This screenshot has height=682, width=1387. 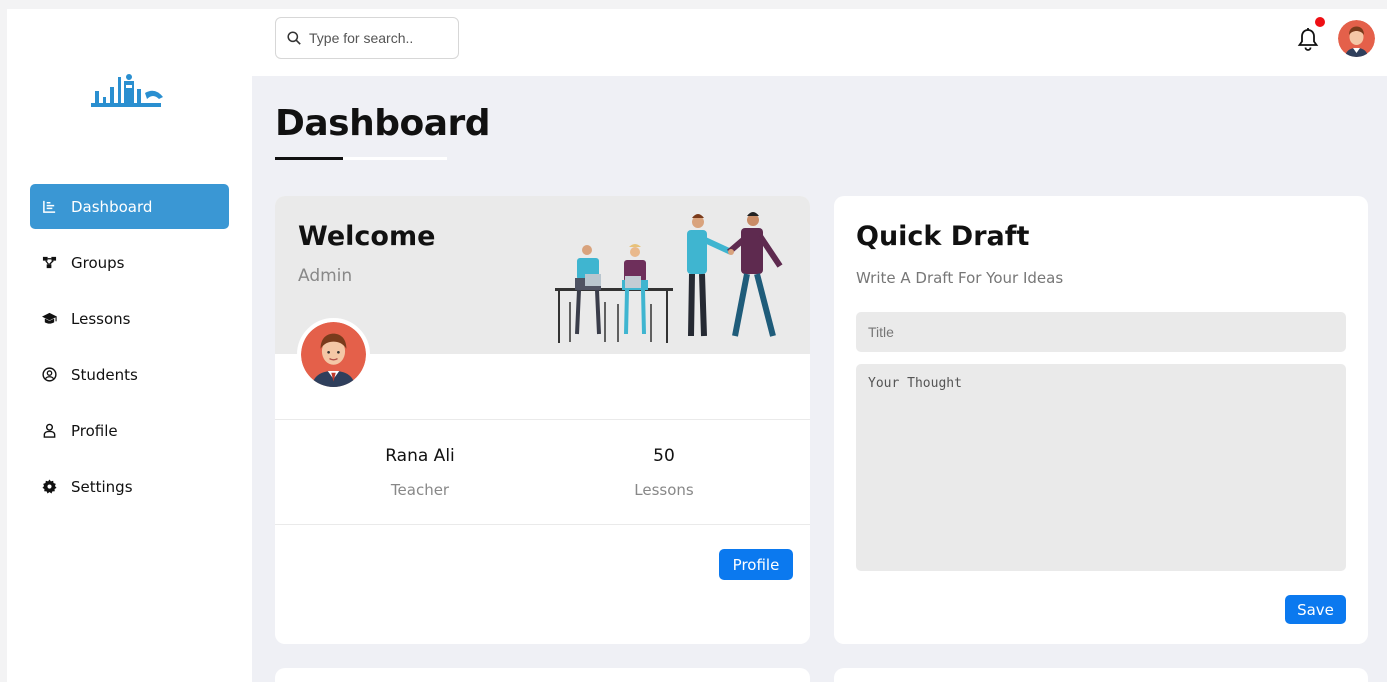 I want to click on avatar, so click(x=1356, y=38).